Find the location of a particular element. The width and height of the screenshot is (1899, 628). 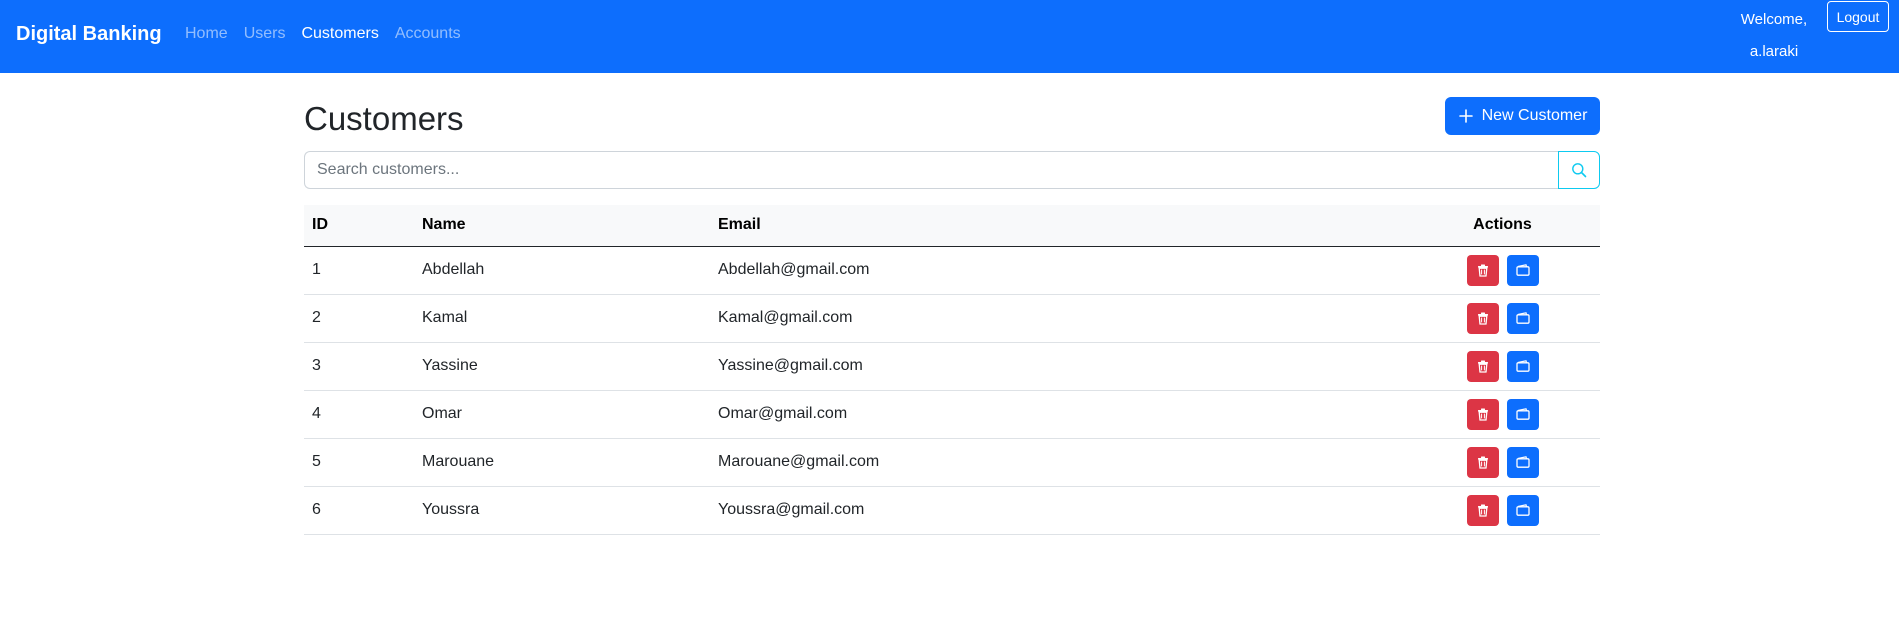

new-customer-button: New Customer is located at coordinates (1522, 116).